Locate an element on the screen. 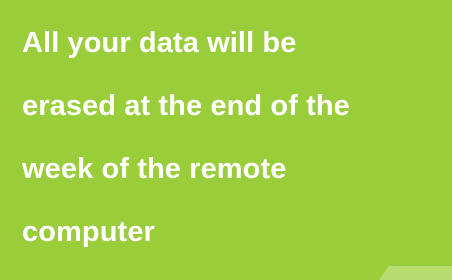  notice-line-4: computer is located at coordinates (88, 232).